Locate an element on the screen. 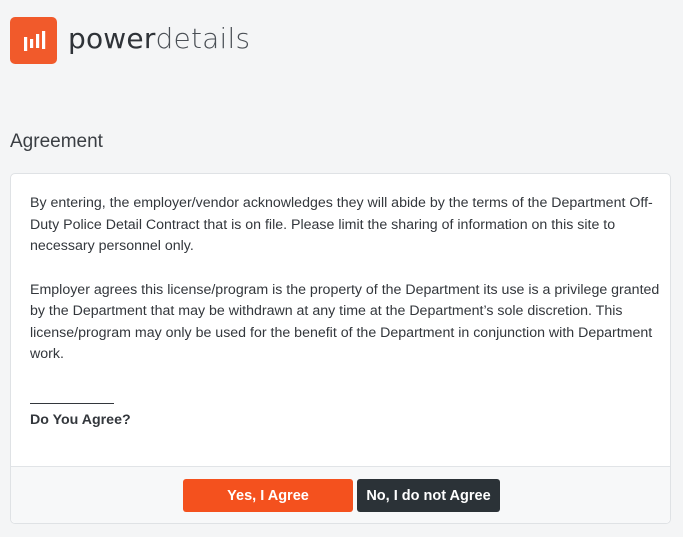  app-header: powerdetails is located at coordinates (130, 40).